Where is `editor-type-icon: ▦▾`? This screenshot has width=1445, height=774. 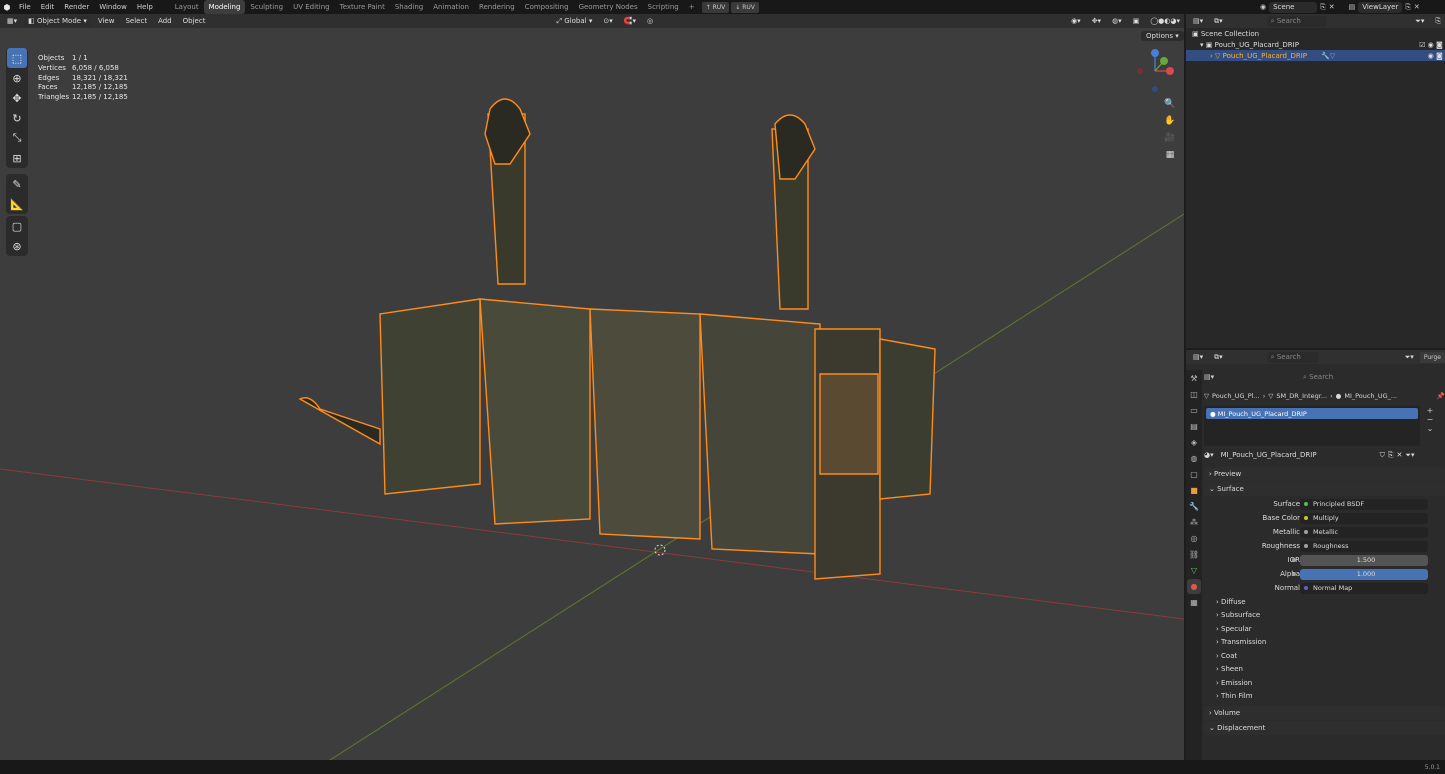
editor-type-icon: ▦▾ is located at coordinates (12, 21).